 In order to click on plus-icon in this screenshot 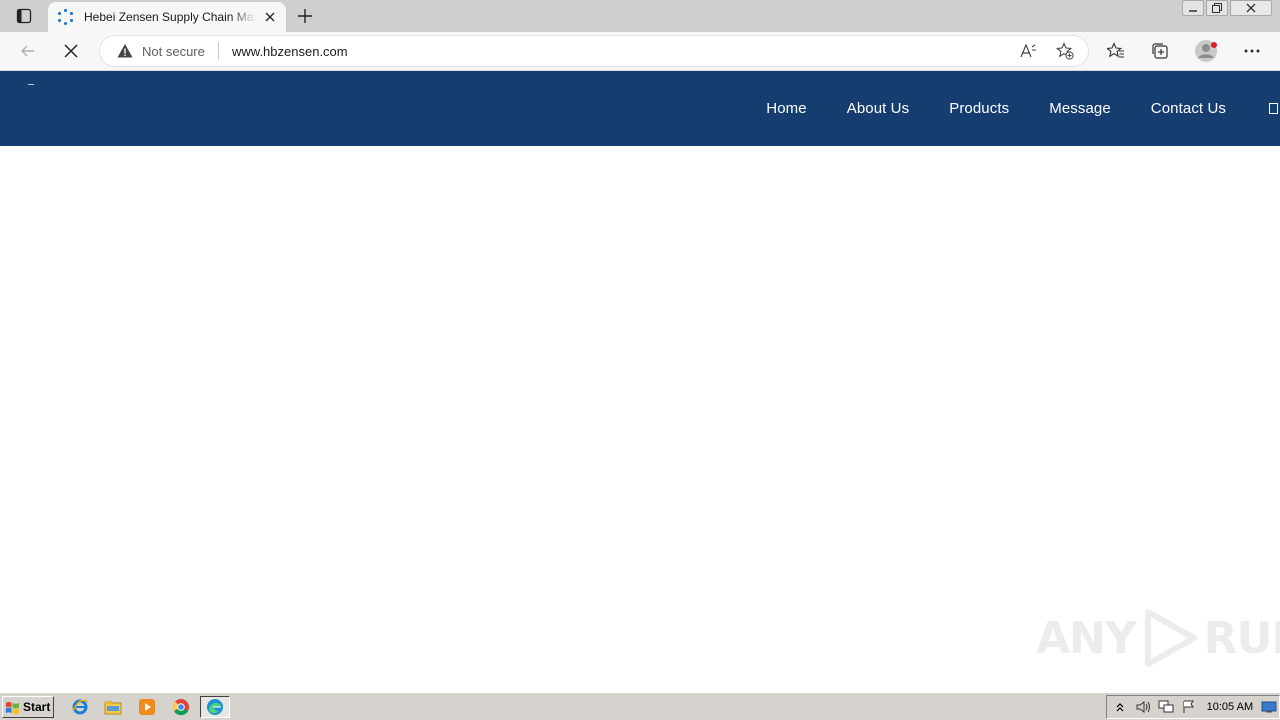, I will do `click(305, 16)`.